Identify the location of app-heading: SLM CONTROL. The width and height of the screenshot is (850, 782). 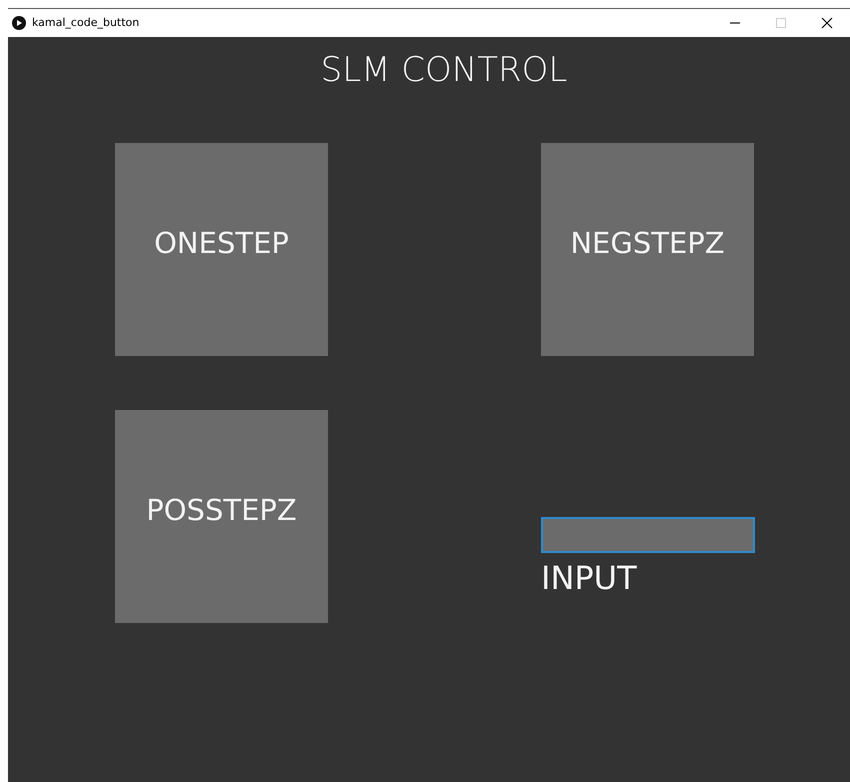
(444, 70).